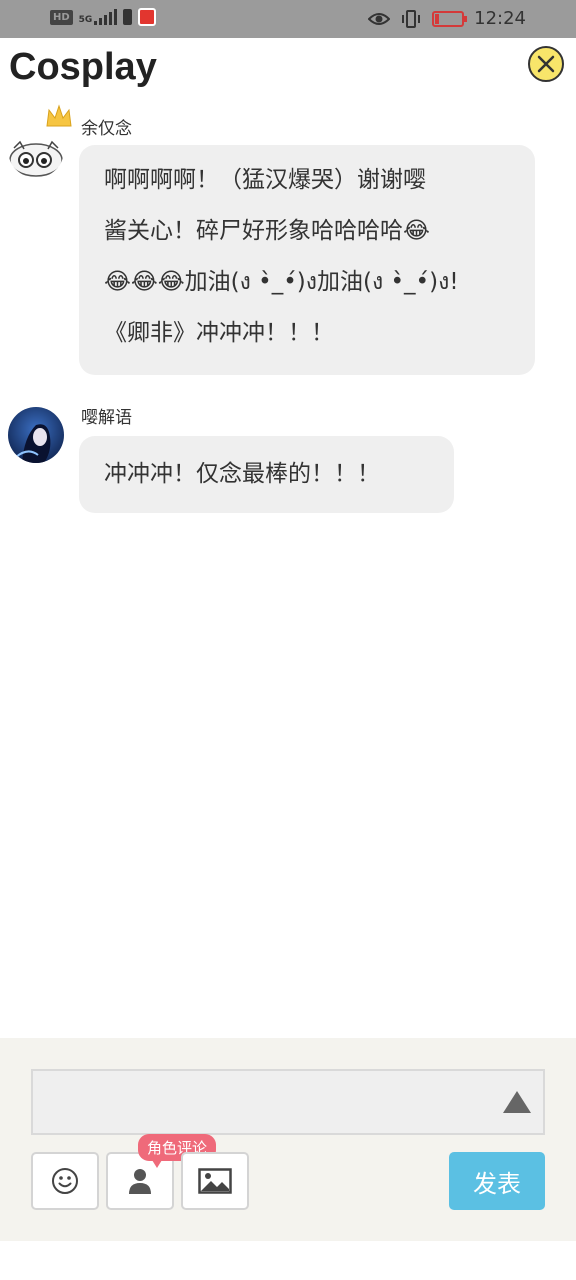 The image size is (576, 1280). I want to click on message-line: 冲冲冲！仅念最棒的！！！, so click(242, 474).